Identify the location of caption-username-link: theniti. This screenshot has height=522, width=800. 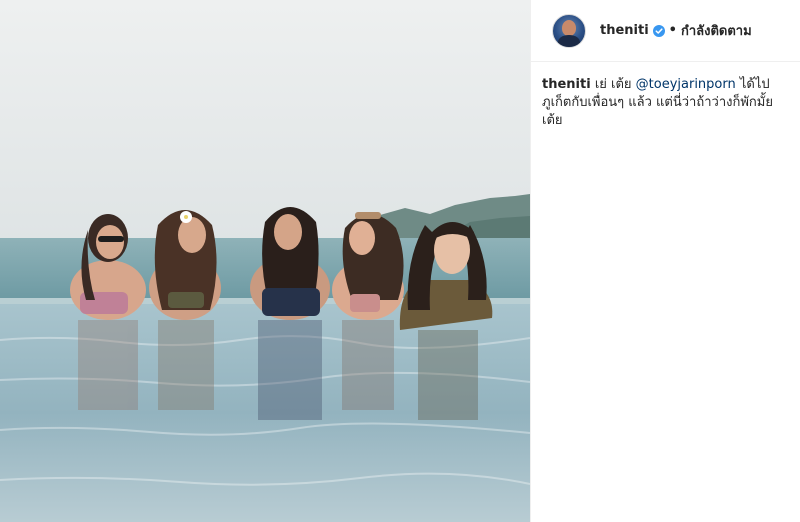
(566, 84).